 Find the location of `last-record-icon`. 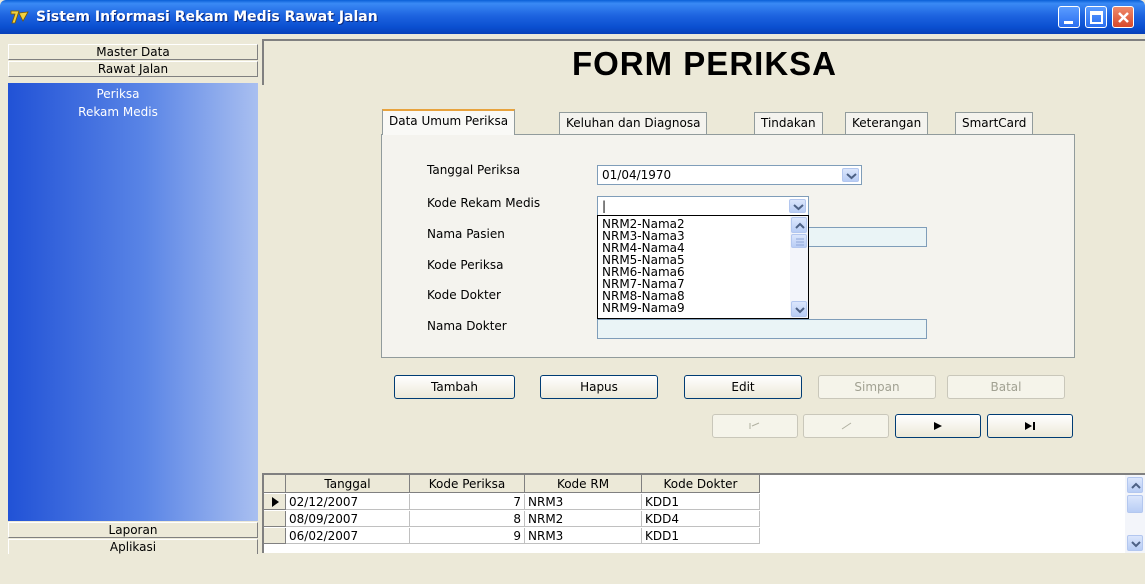

last-record-icon is located at coordinates (1030, 426).